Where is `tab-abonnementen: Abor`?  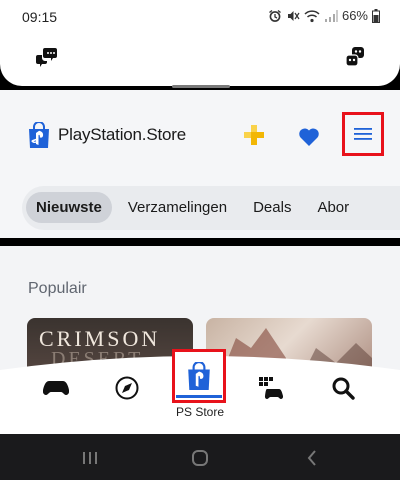
tab-abonnementen: Abor is located at coordinates (333, 207).